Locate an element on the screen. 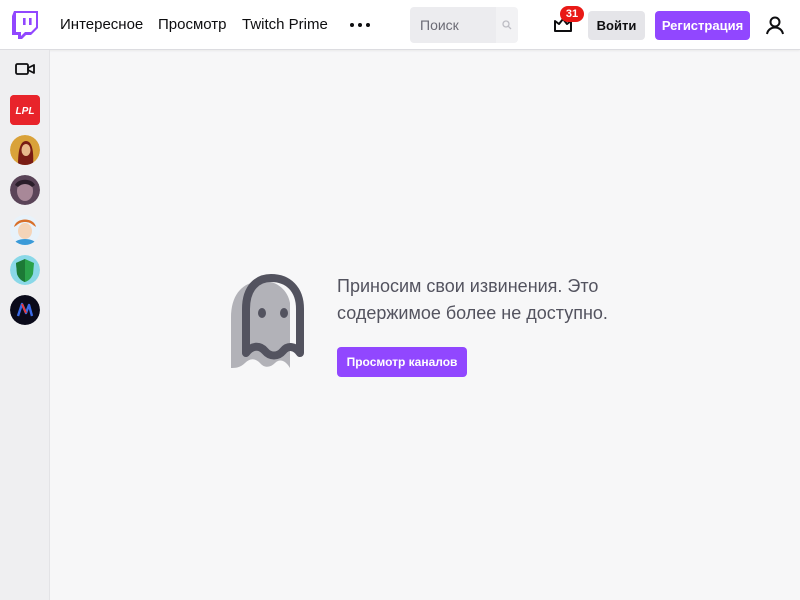 The image size is (800, 600). followed-channels-camera-icon is located at coordinates (25, 69).